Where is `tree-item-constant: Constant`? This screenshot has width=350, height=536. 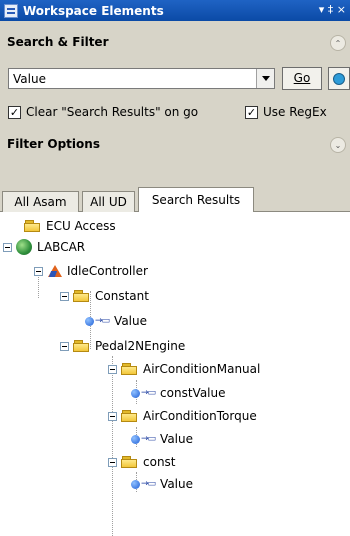
tree-item-constant: Constant is located at coordinates (104, 296).